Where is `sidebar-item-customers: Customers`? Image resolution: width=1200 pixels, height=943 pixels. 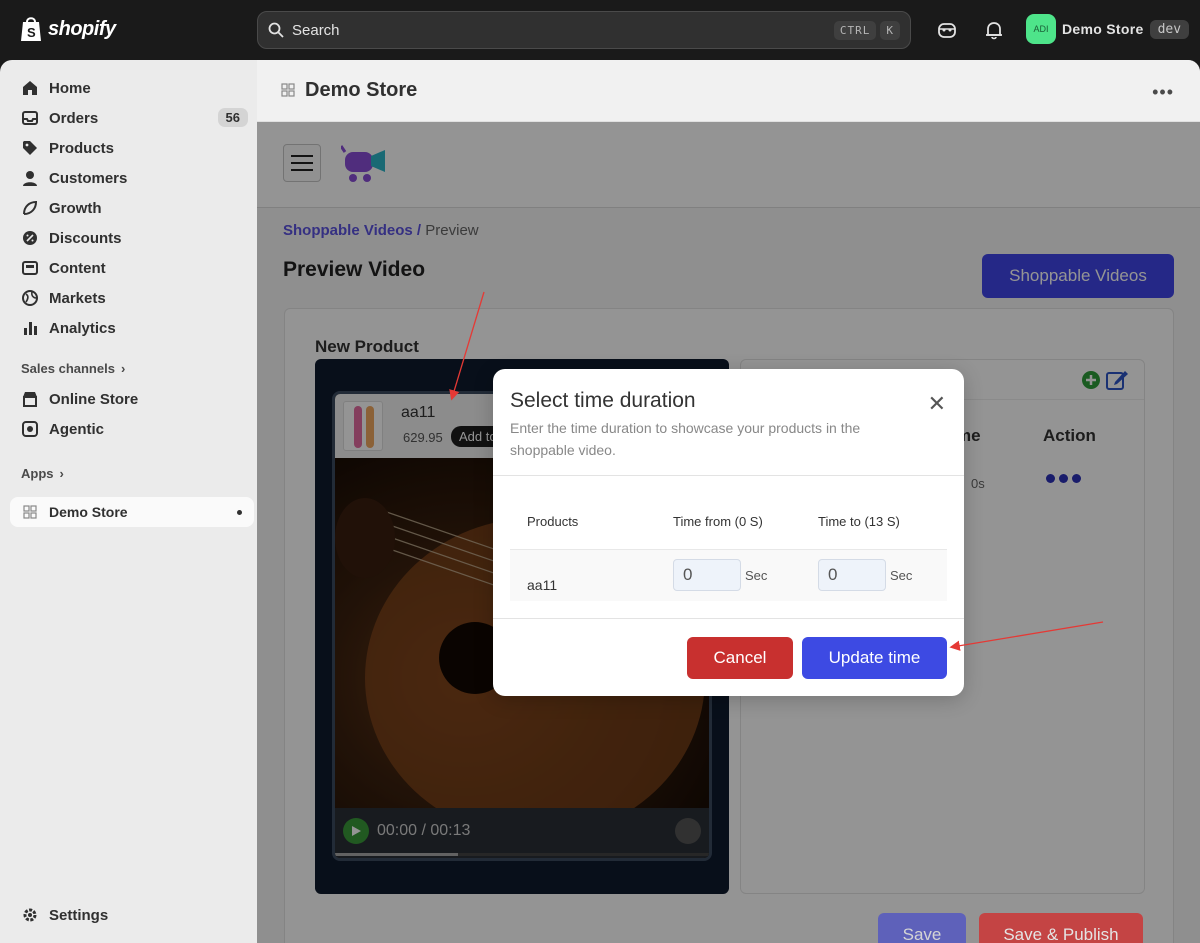 sidebar-item-customers: Customers is located at coordinates (132, 178).